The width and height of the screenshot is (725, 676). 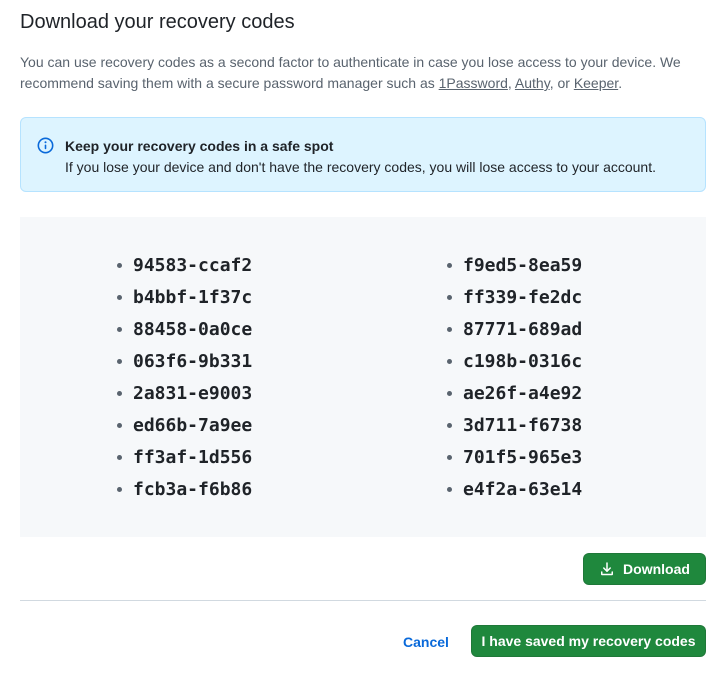 I want to click on recovery-code-item: ff3af-1d556, so click(x=183, y=457).